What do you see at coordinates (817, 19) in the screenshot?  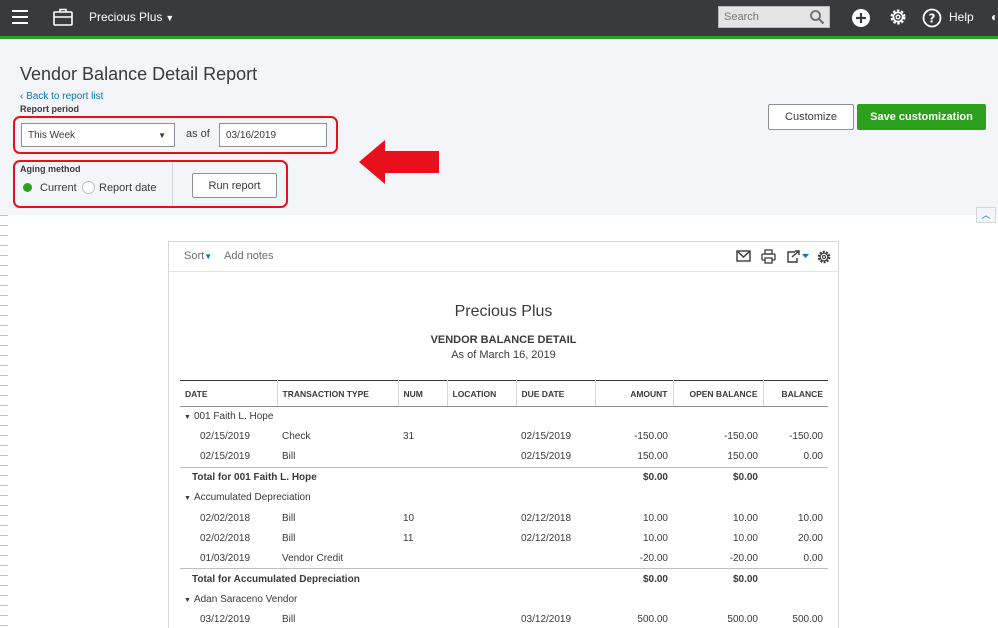 I see `search-icon` at bounding box center [817, 19].